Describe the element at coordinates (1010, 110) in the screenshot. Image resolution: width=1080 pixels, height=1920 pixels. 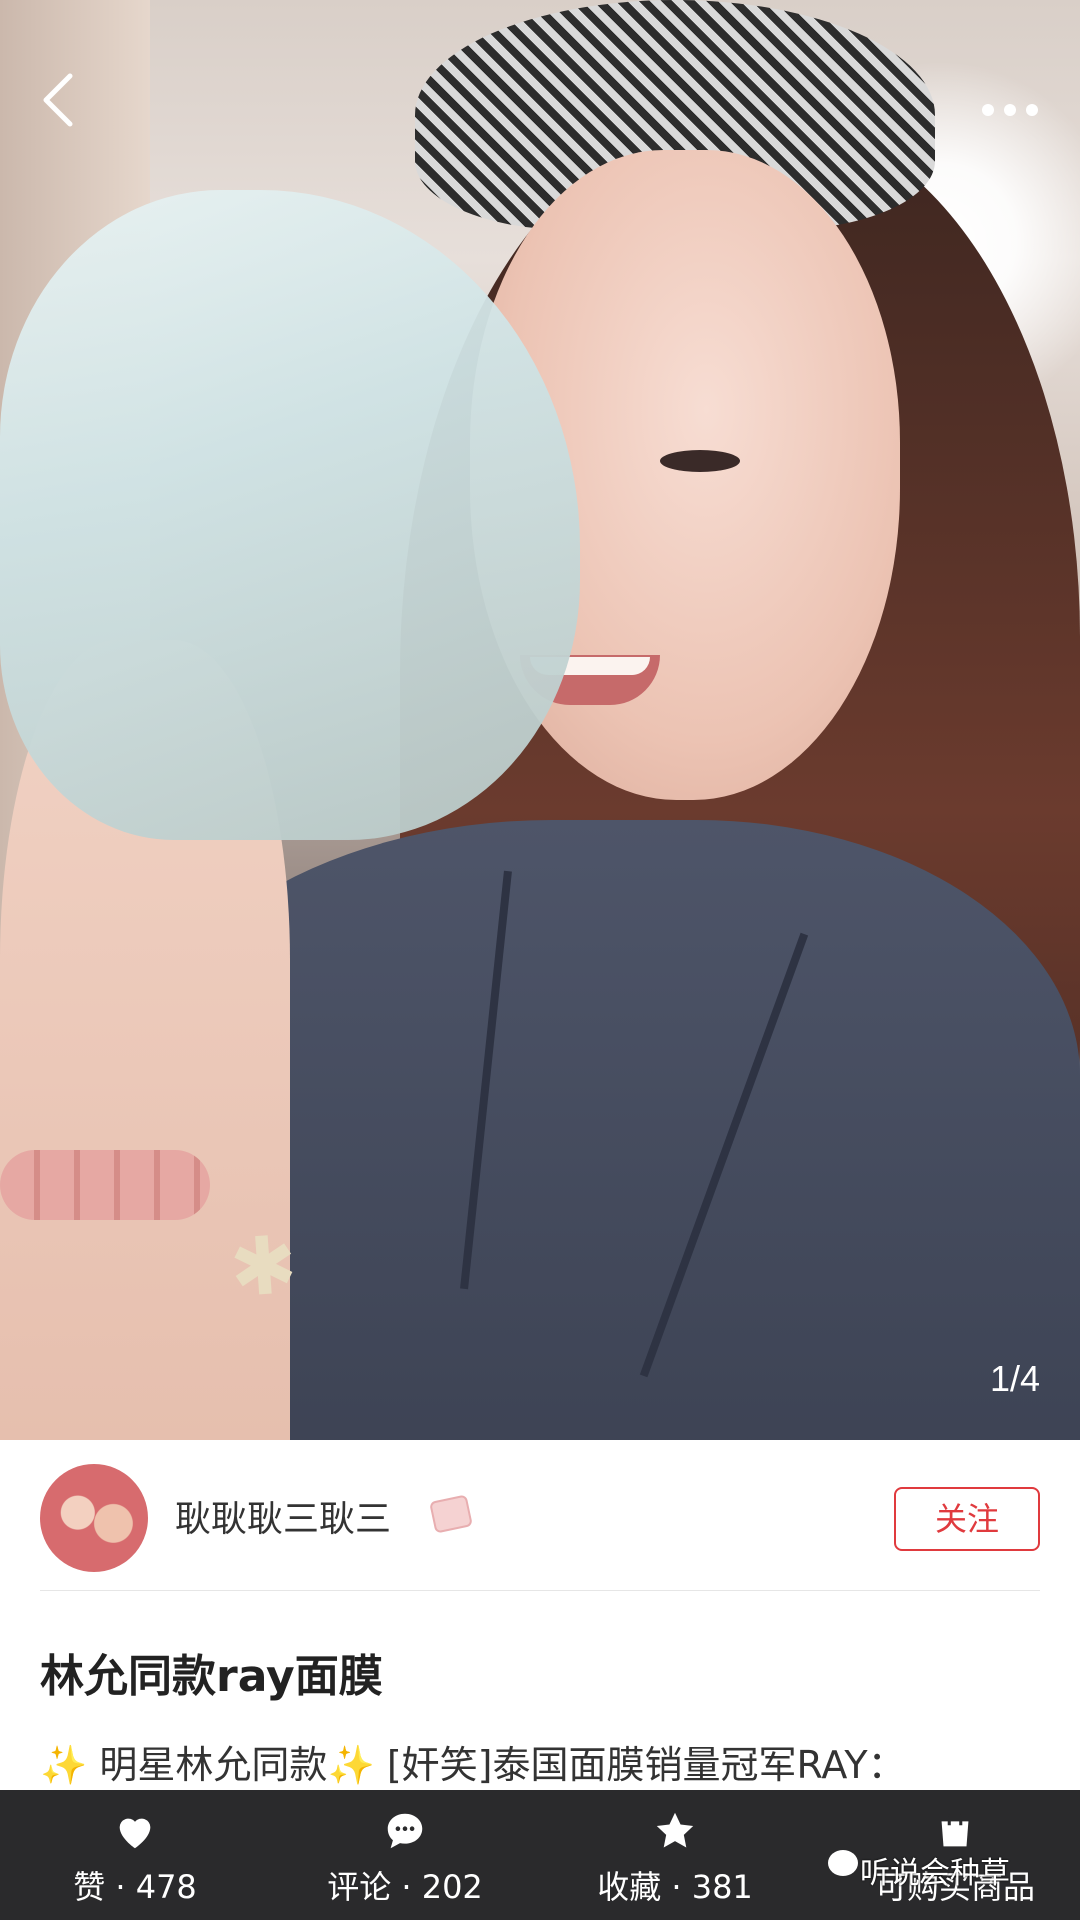
I see `more-dots-icon` at that location.